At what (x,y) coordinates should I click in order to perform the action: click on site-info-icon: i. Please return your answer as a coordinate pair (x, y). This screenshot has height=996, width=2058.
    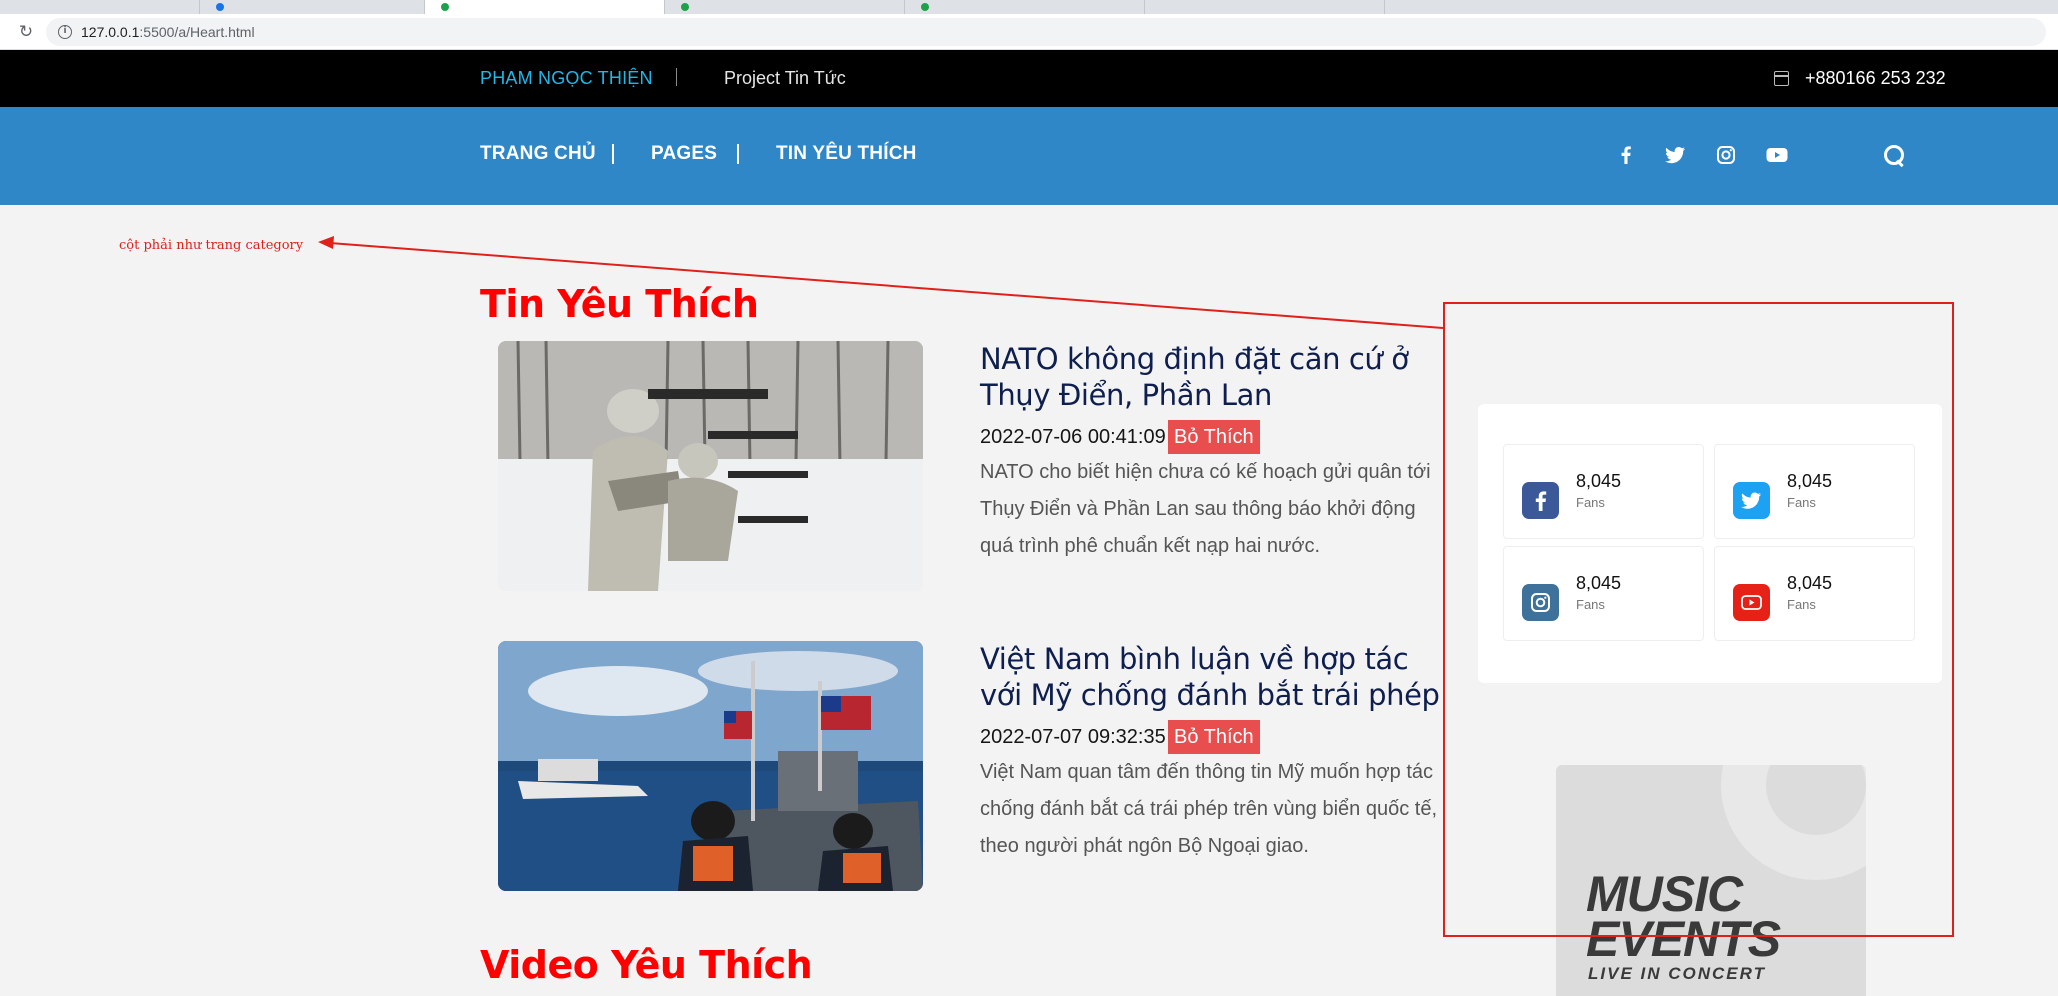
    Looking at the image, I should click on (65, 32).